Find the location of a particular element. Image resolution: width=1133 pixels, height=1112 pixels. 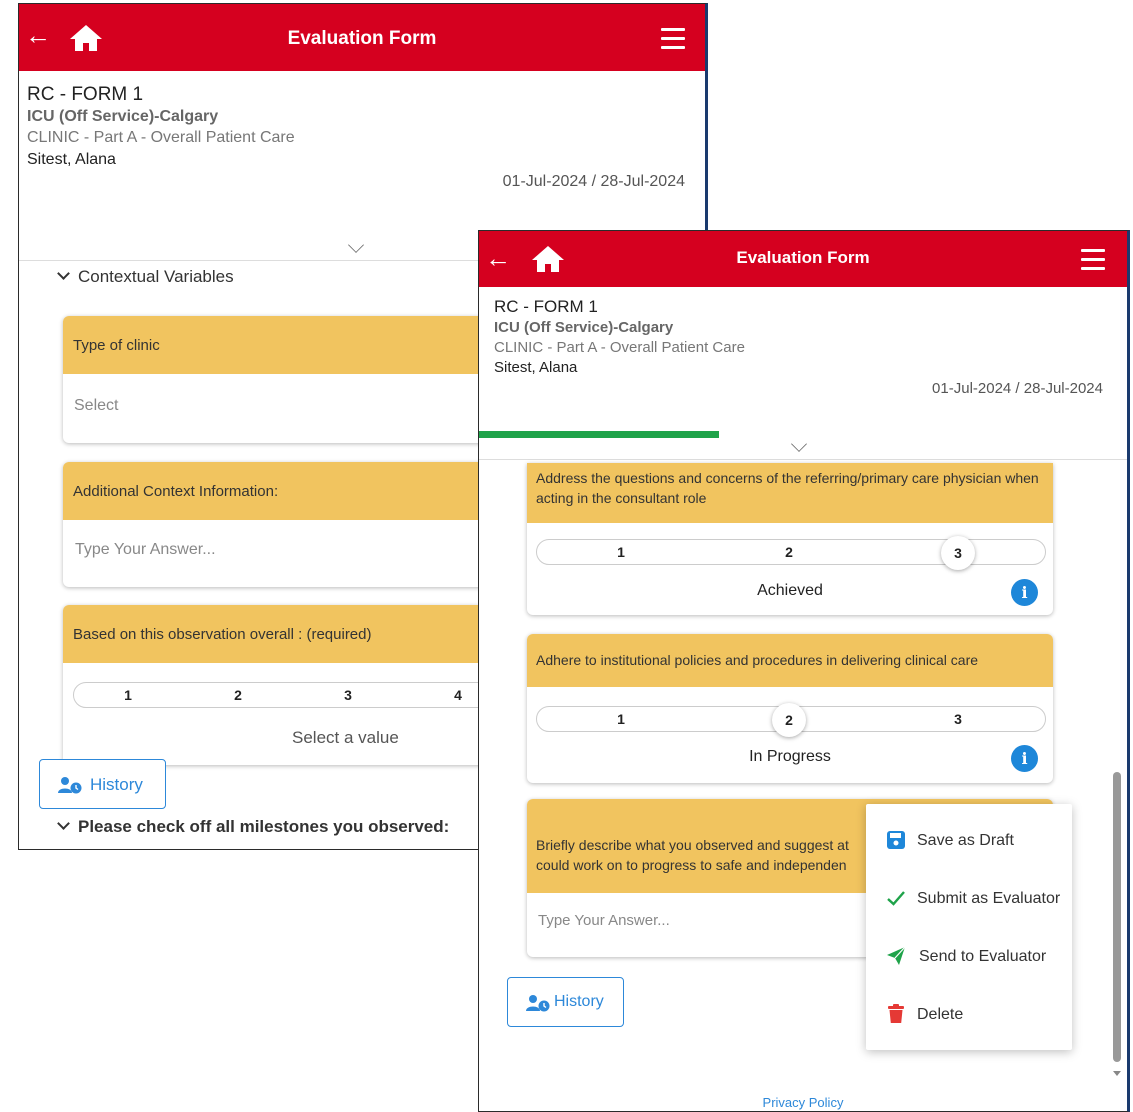

floppy-disk-icon is located at coordinates (896, 840).